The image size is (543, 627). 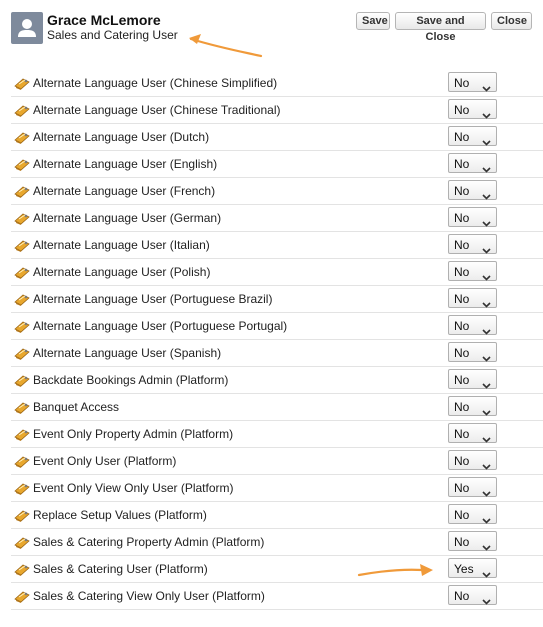 I want to click on user-role: Sales and Catering User, so click(x=112, y=35).